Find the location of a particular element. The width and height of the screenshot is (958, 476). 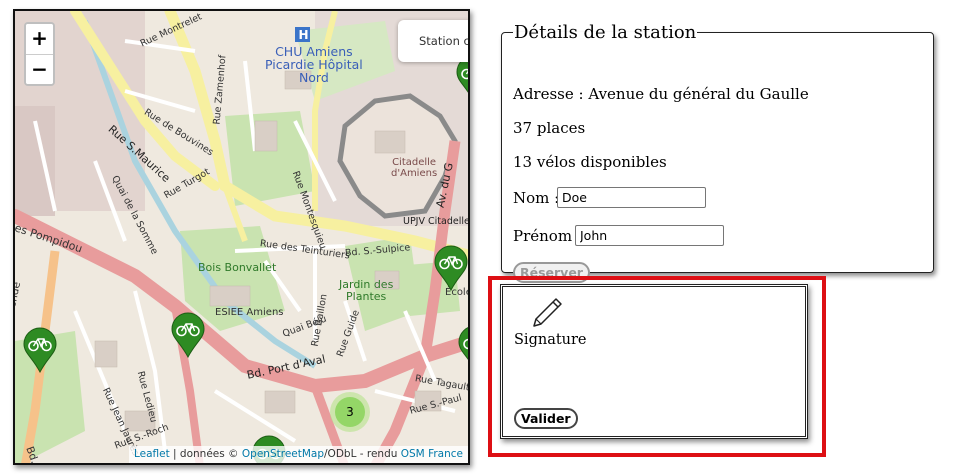

attribution-text: | données © is located at coordinates (205, 454).